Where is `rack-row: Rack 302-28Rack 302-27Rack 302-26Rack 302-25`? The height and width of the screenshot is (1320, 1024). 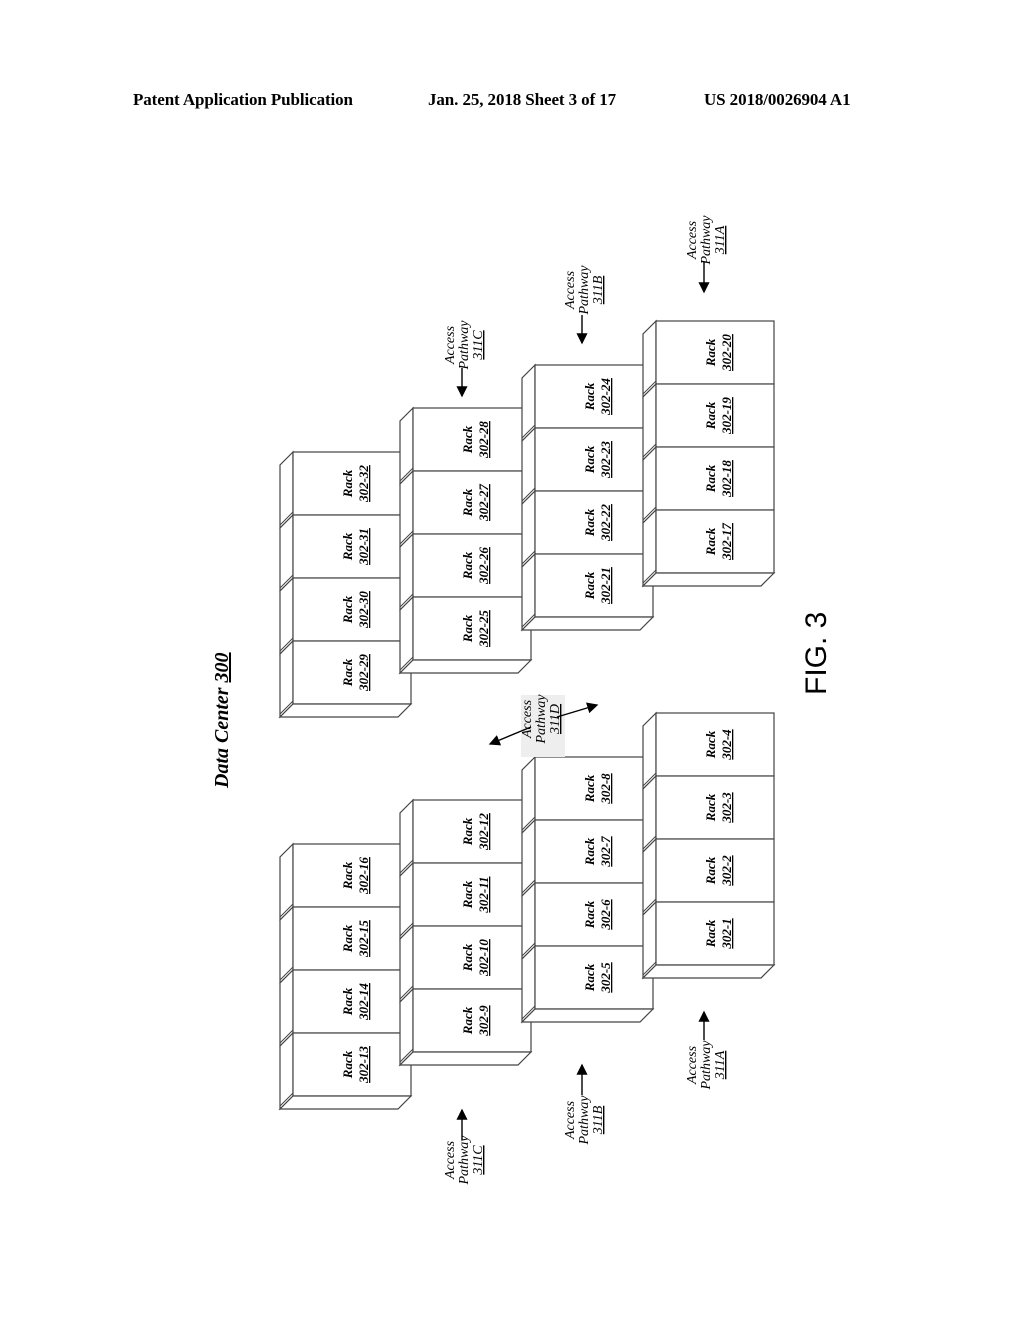 rack-row: Rack 302-28Rack 302-27Rack 302-26Rack 302-25 is located at coordinates (465, 540).